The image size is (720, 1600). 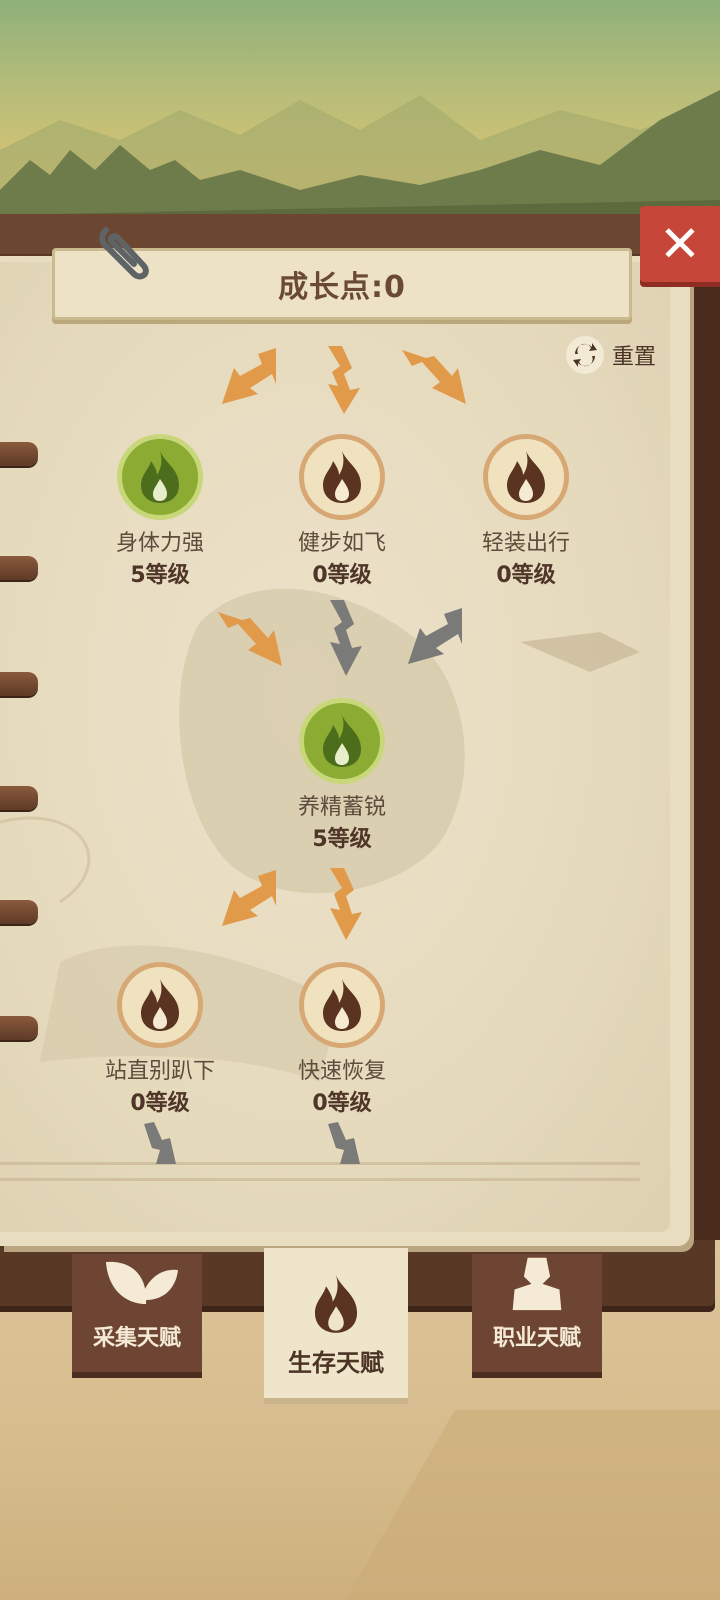 I want to click on tab-label: 职业天赋, so click(x=536, y=1338).